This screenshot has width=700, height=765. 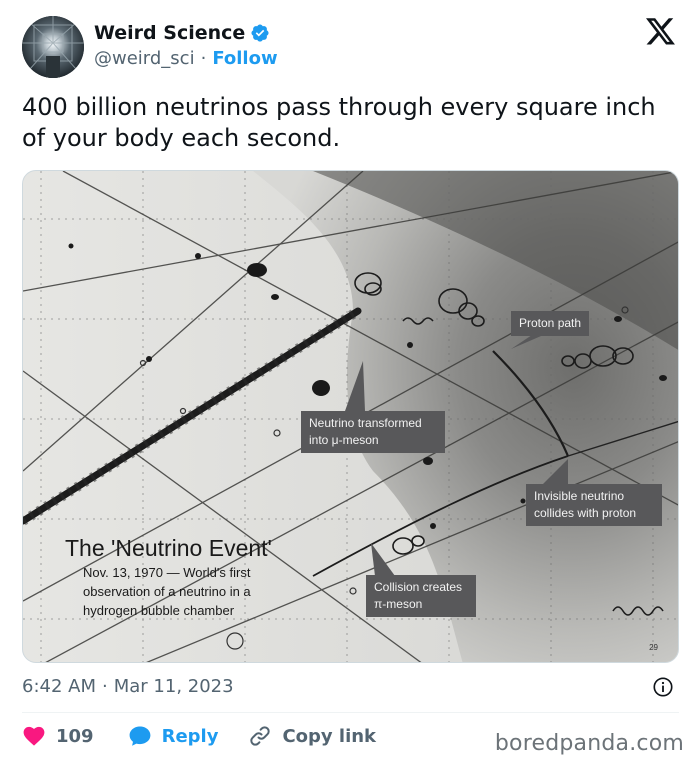 I want to click on info-icon, so click(x=663, y=687).